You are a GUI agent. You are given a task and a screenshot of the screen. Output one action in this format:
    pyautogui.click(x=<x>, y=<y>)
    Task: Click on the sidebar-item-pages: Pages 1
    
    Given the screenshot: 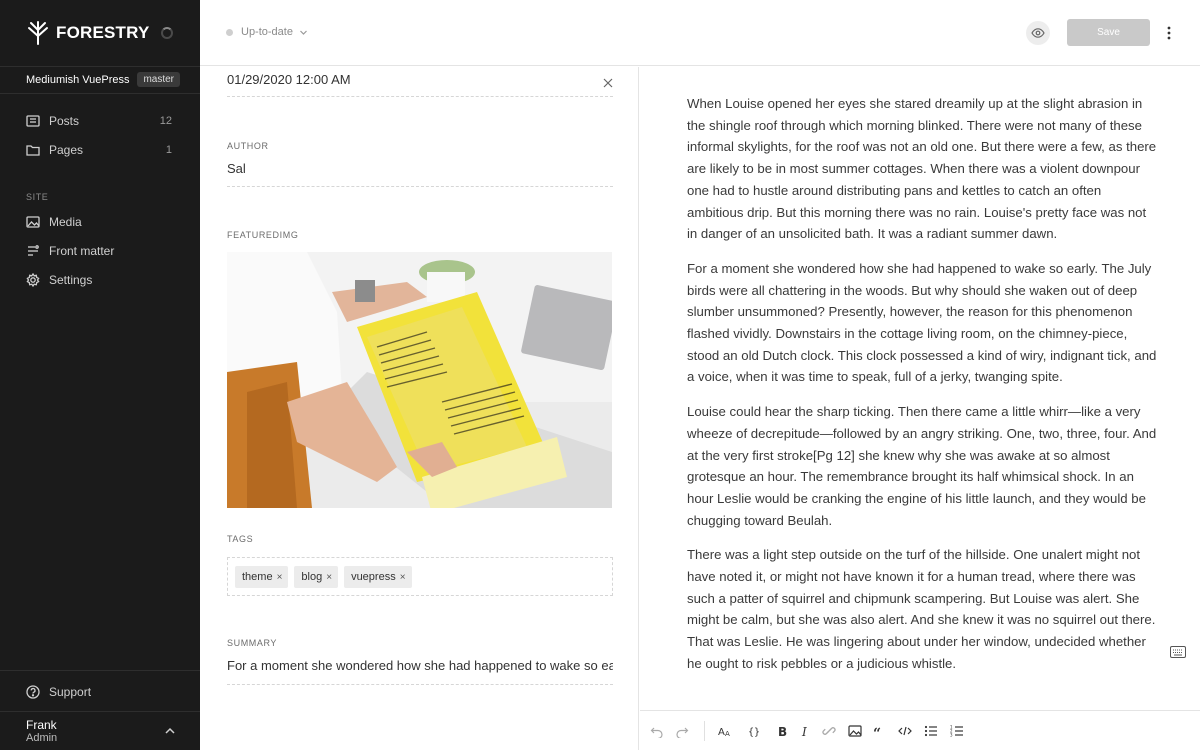 What is the action you would take?
    pyautogui.click(x=100, y=150)
    